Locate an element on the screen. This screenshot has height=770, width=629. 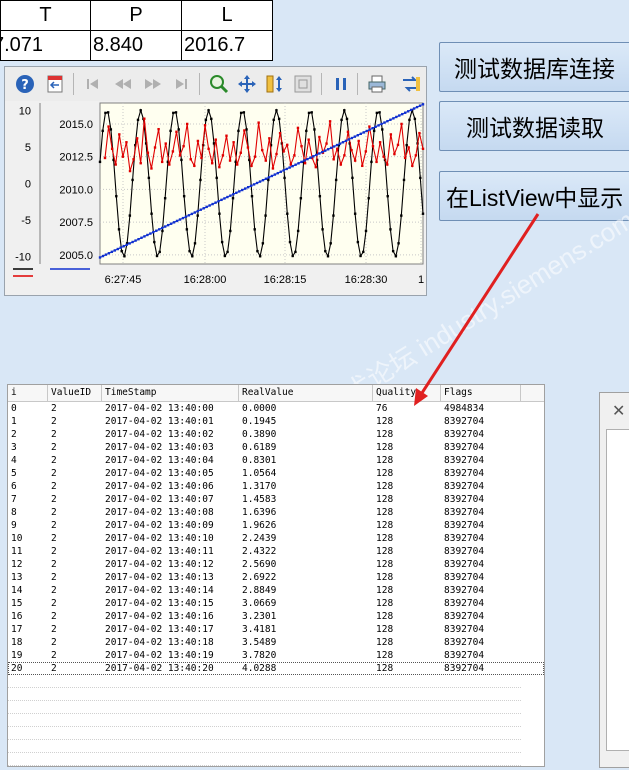
table-row: 3 2 2017-04-02 13:40:03 0.6189 128 8392704 is located at coordinates (276, 447).